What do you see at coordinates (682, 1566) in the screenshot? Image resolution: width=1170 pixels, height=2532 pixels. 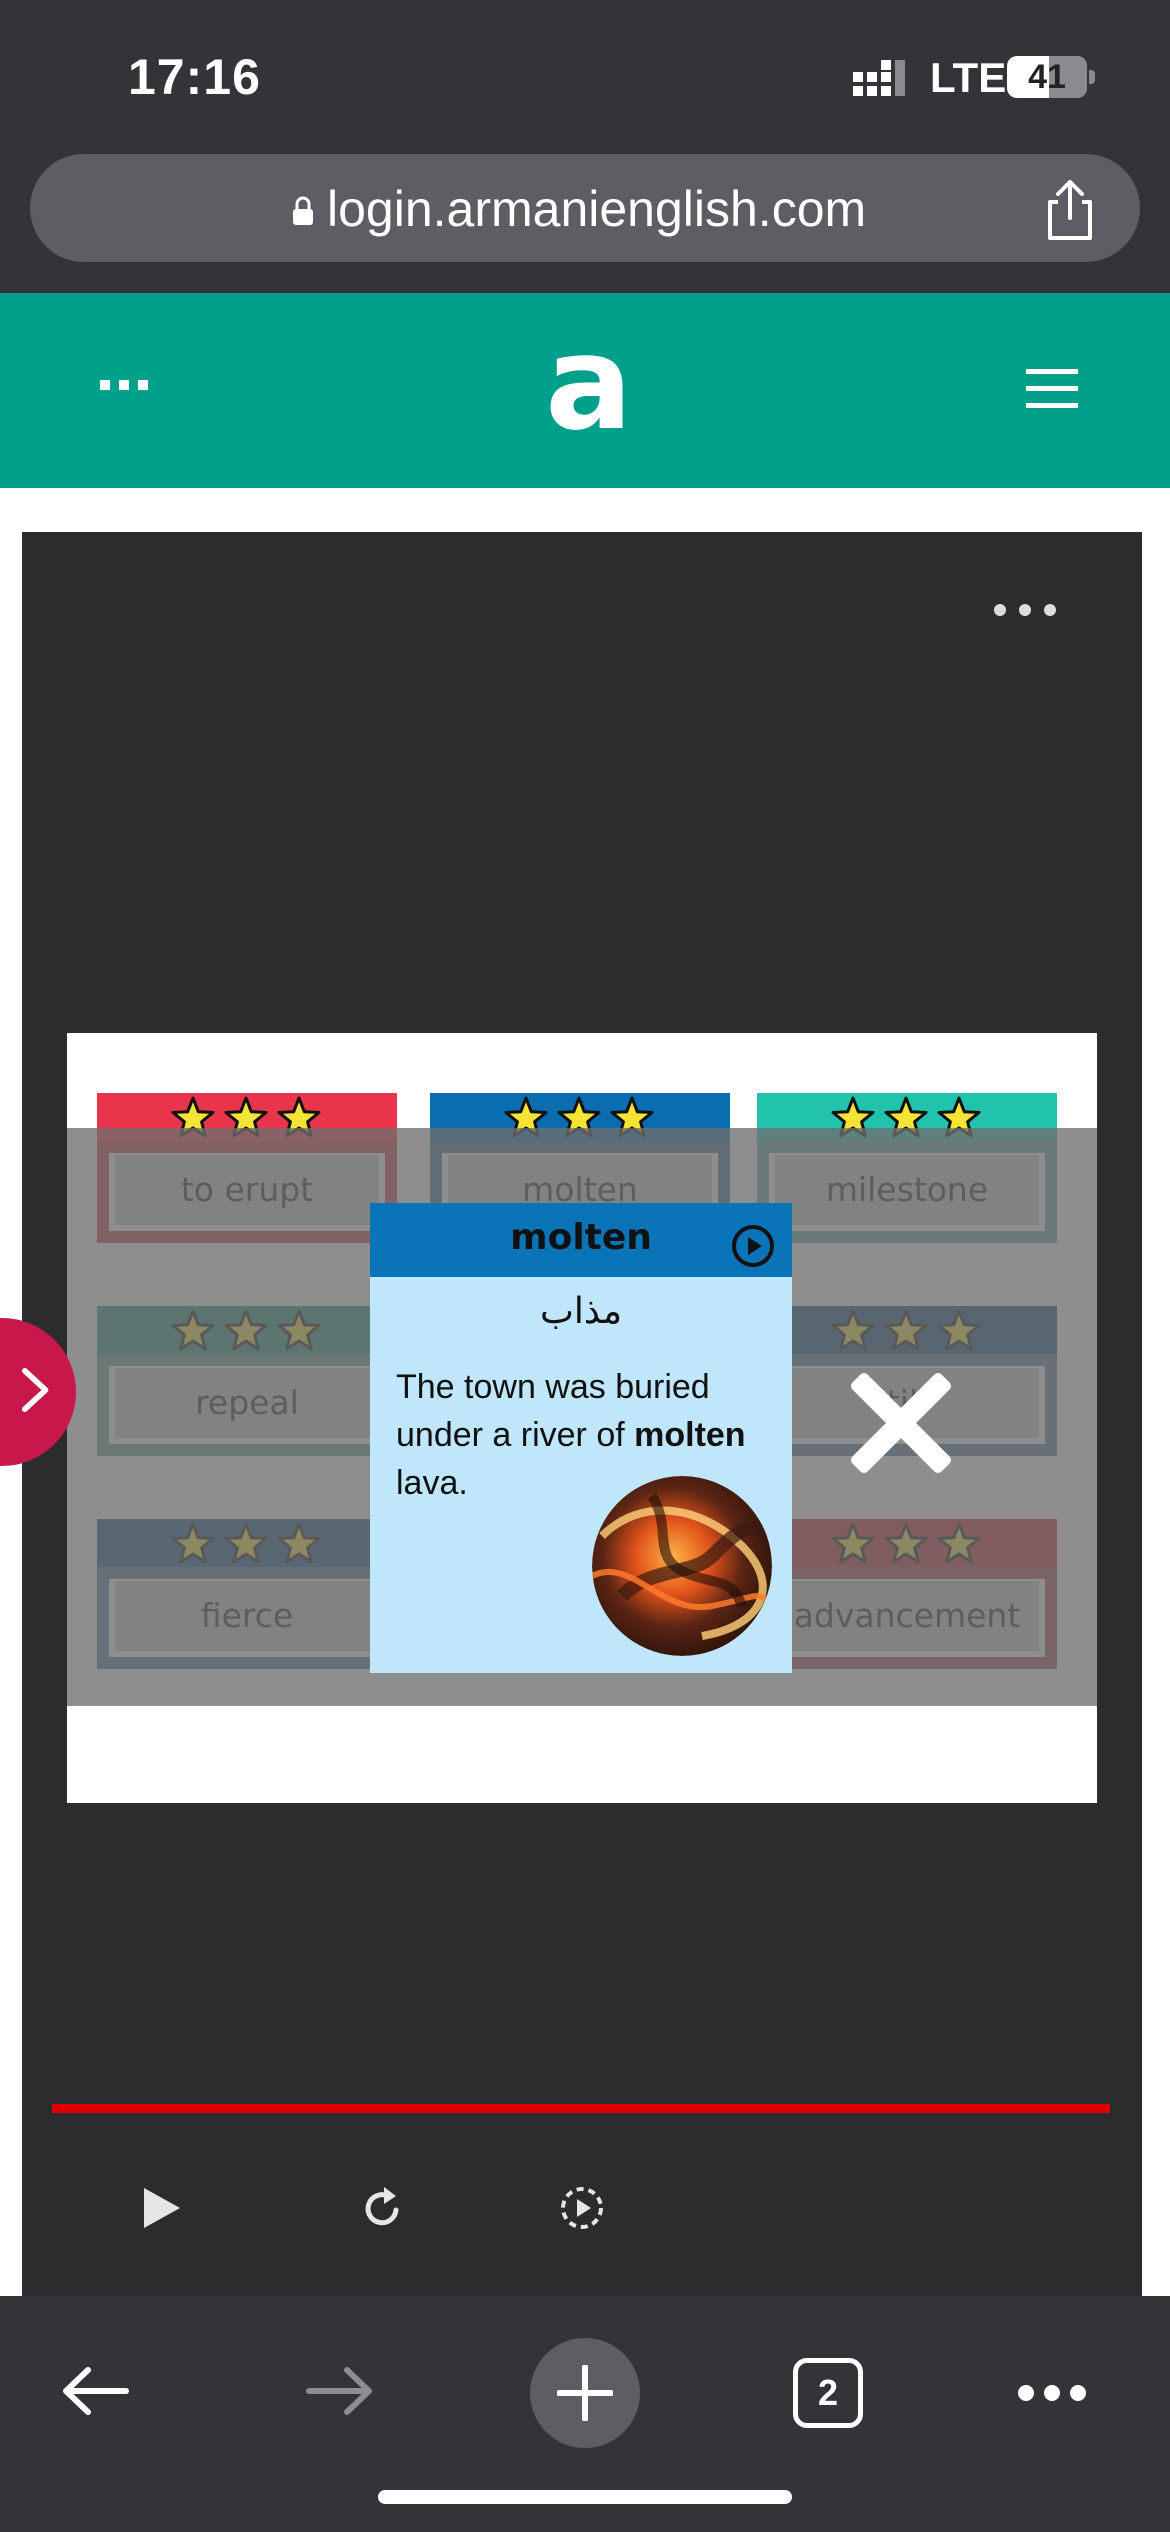 I see `lava-image` at bounding box center [682, 1566].